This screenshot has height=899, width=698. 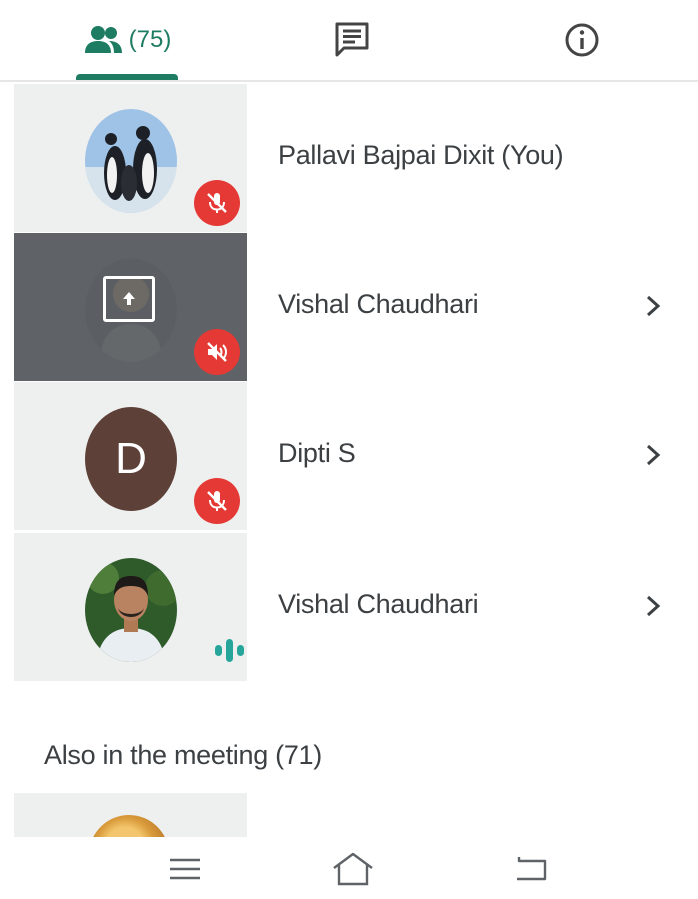 I want to click on avatar-letter: D, so click(x=131, y=458).